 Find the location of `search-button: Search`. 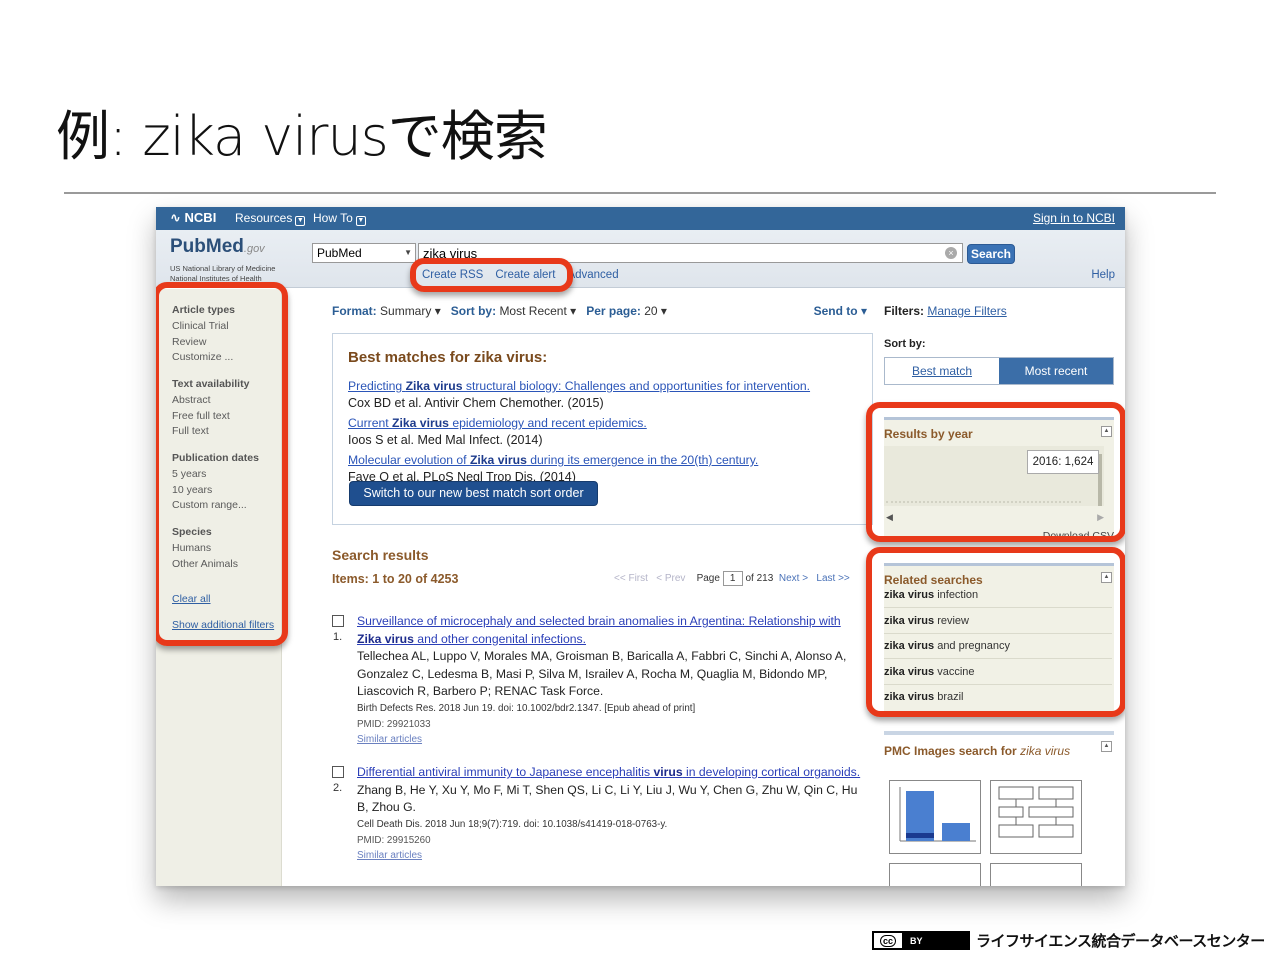

search-button: Search is located at coordinates (991, 254).